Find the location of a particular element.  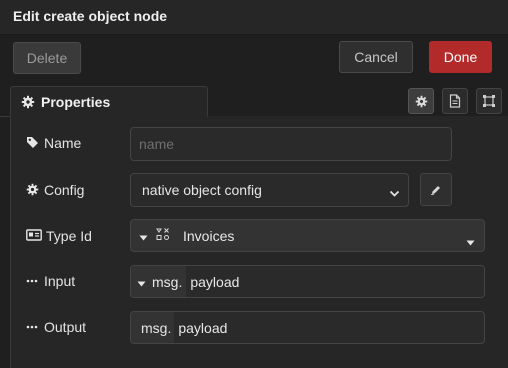

config-label: Config is located at coordinates (64, 190).